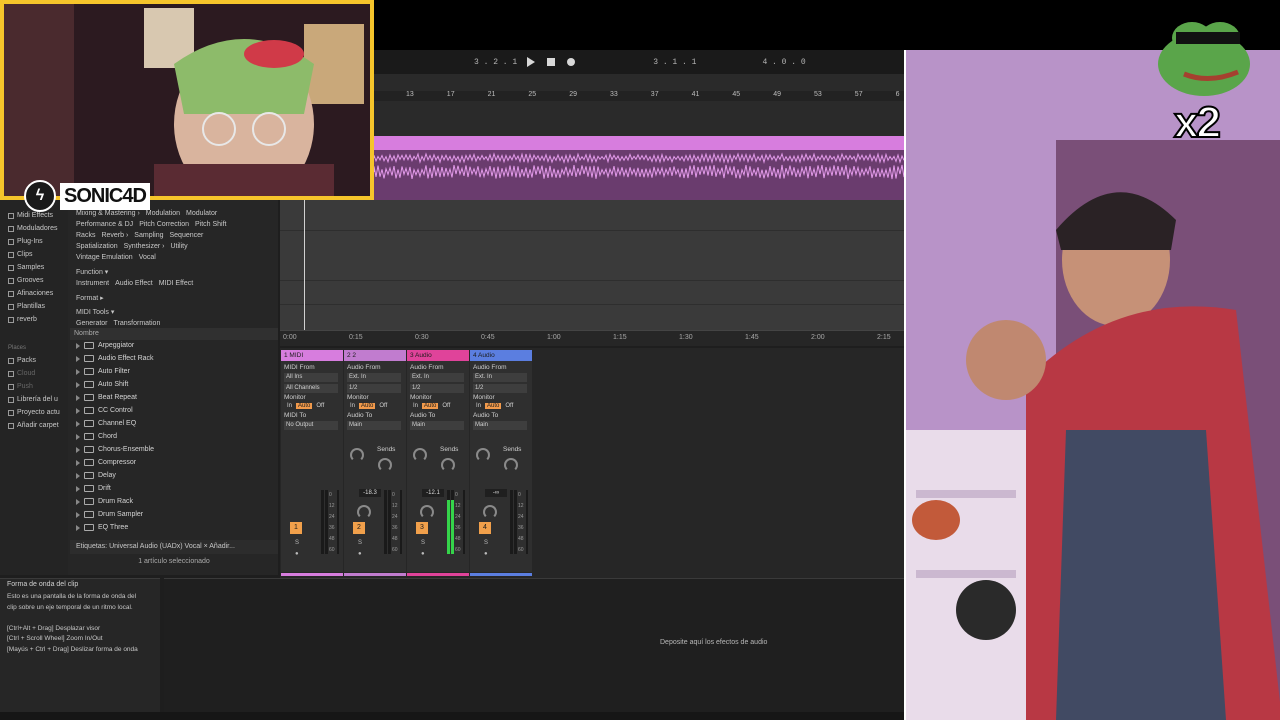 This screenshot has width=1280, height=720. I want to click on device-list-item: EQ Three, so click(102, 527).